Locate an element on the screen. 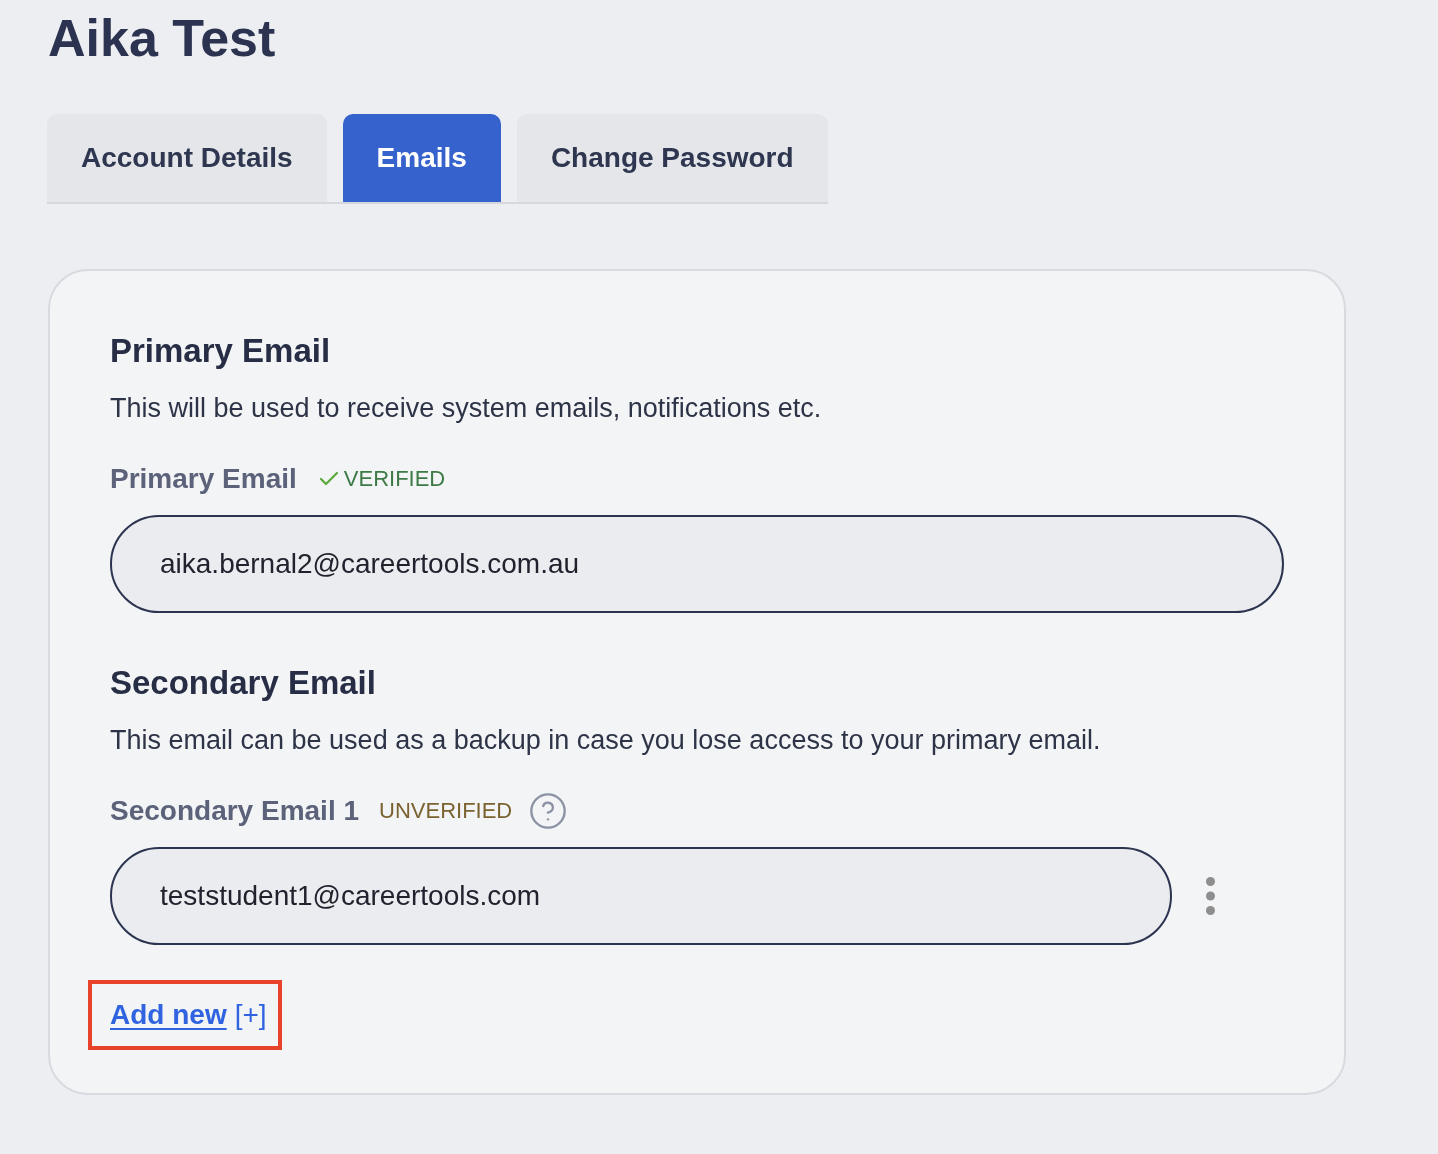 Image resolution: width=1438 pixels, height=1154 pixels. tab: Change Password is located at coordinates (672, 158).